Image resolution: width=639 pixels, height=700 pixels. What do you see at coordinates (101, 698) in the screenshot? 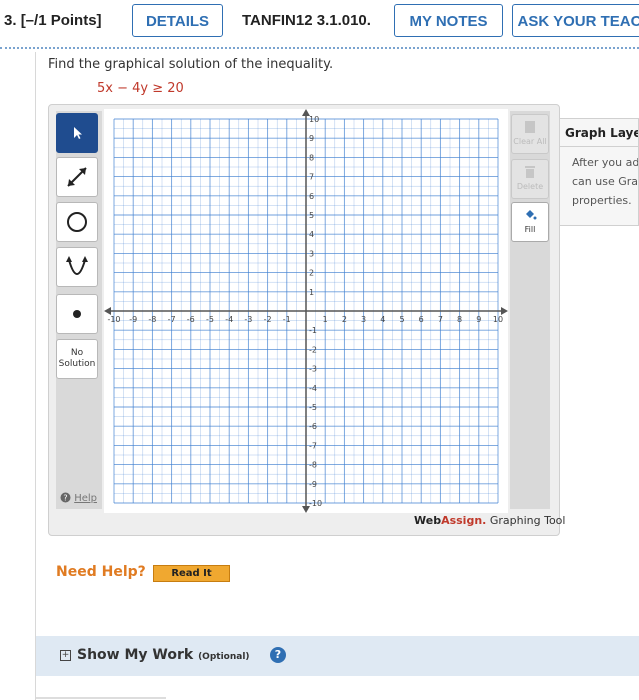
I see `bottom-divider` at bounding box center [101, 698].